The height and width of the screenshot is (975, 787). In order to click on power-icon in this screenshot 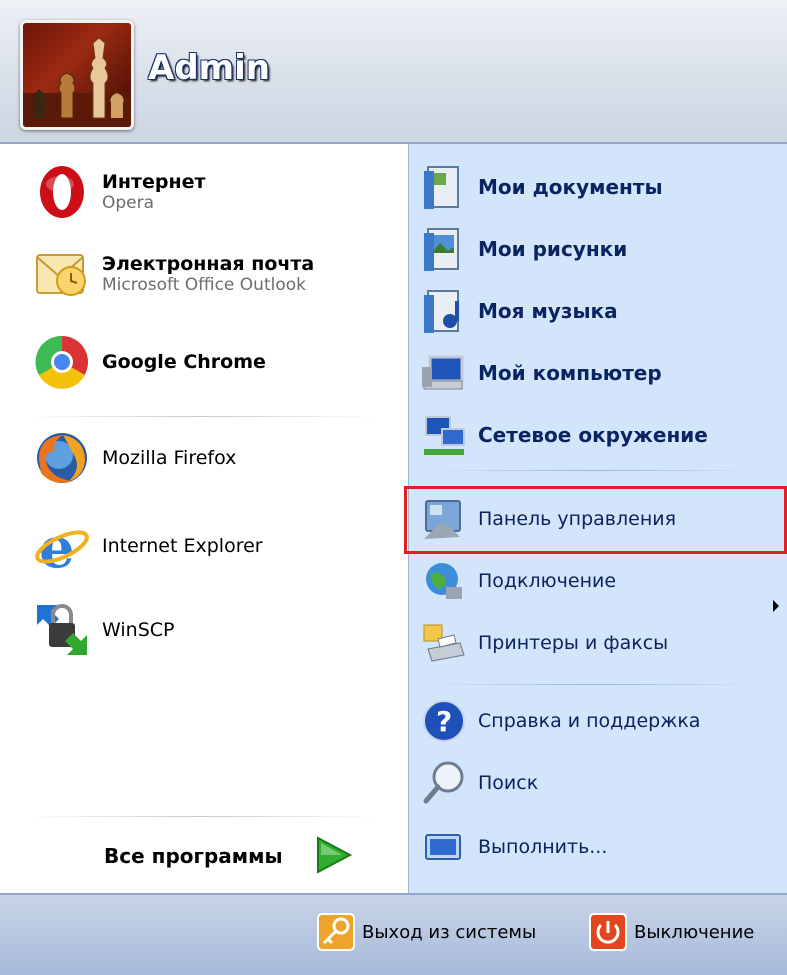, I will do `click(608, 932)`.